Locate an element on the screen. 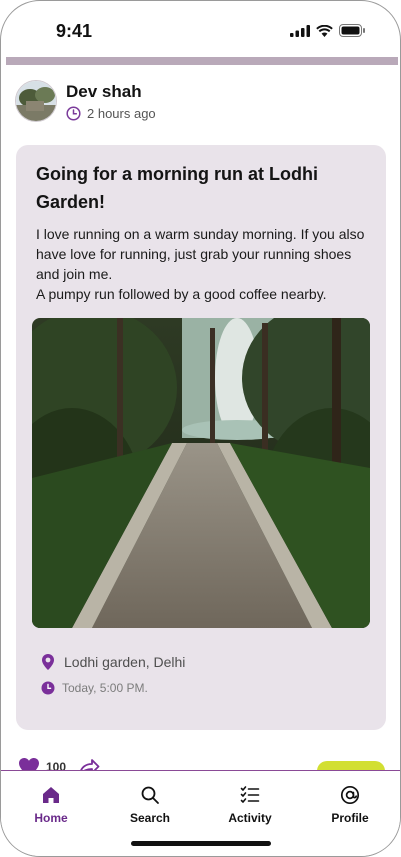  event-time-row: Today, 5:00 PM. is located at coordinates (94, 688).